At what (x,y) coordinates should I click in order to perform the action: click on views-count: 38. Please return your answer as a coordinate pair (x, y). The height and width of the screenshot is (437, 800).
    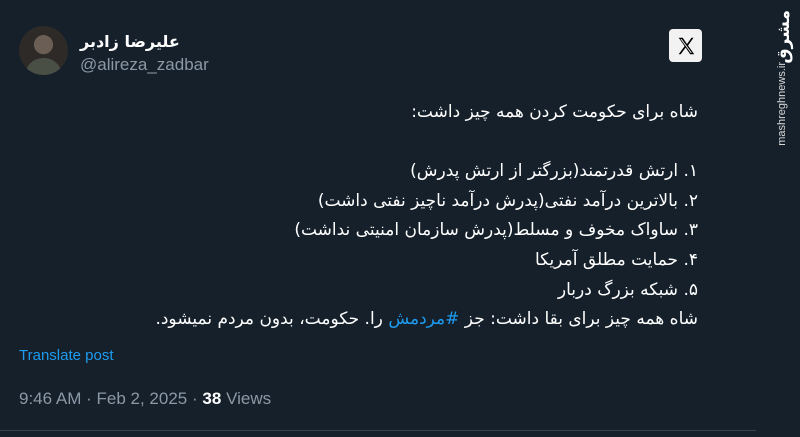
    Looking at the image, I should click on (212, 398).